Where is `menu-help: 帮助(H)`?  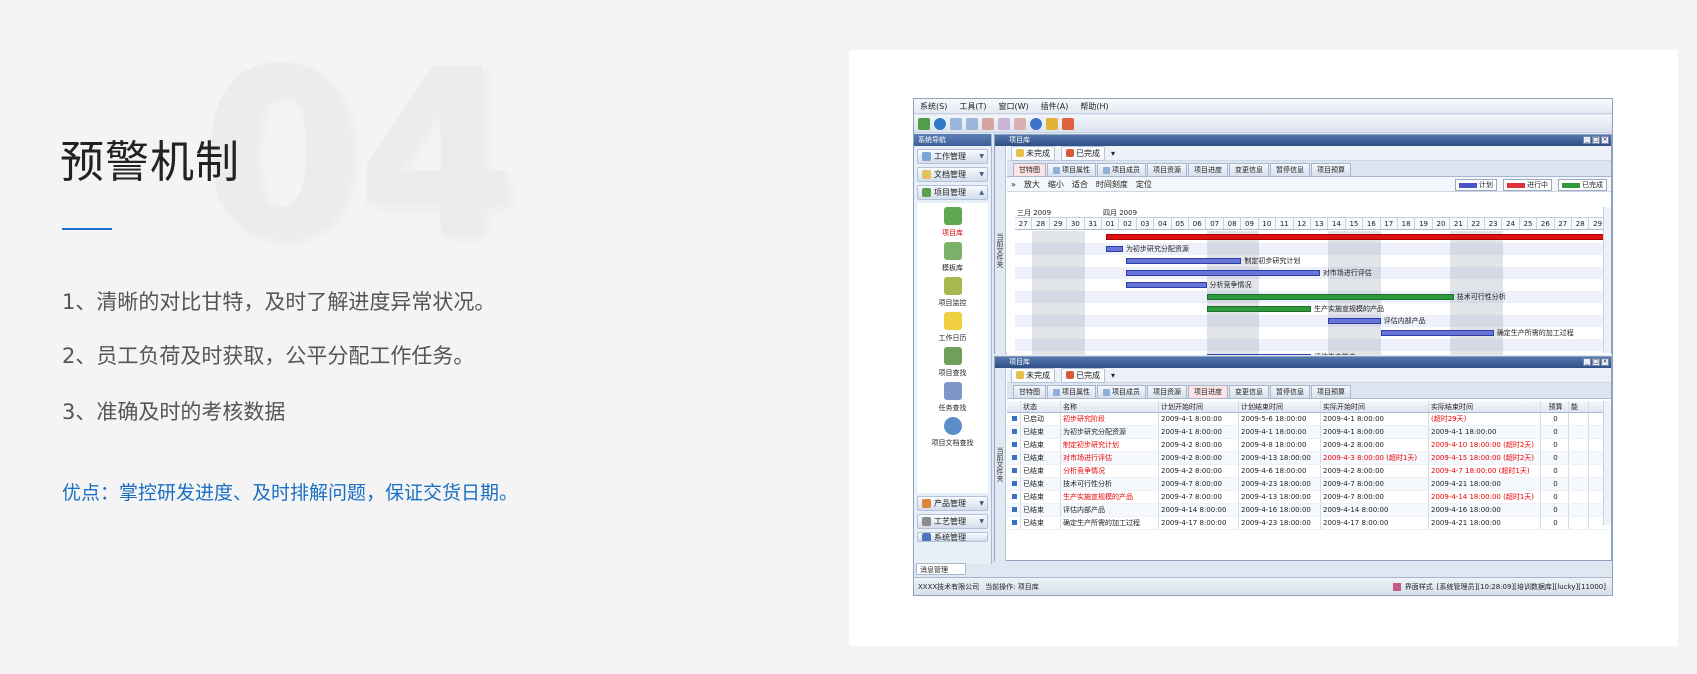
menu-help: 帮助(H) is located at coordinates (1094, 106).